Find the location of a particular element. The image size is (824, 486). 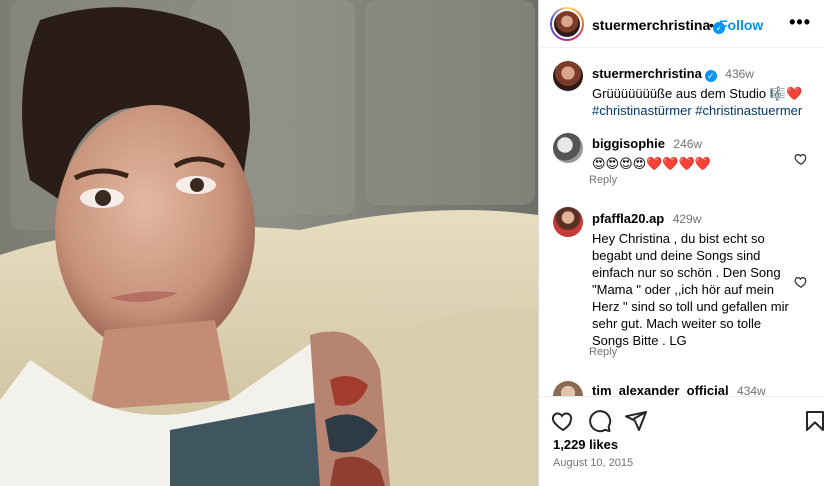

caption-text: Grüüüüüüüße aus dem Studio 🎼❤️ is located at coordinates (697, 93).